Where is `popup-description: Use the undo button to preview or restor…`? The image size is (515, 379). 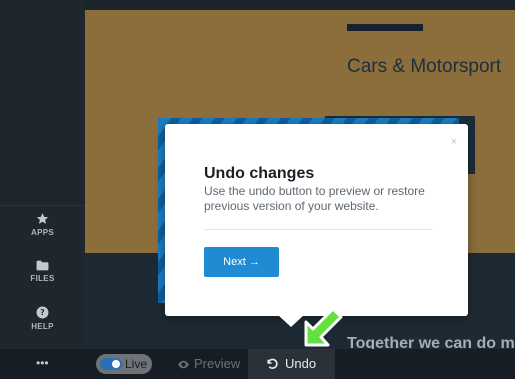
popup-description: Use the undo button to preview or restor… is located at coordinates (314, 198).